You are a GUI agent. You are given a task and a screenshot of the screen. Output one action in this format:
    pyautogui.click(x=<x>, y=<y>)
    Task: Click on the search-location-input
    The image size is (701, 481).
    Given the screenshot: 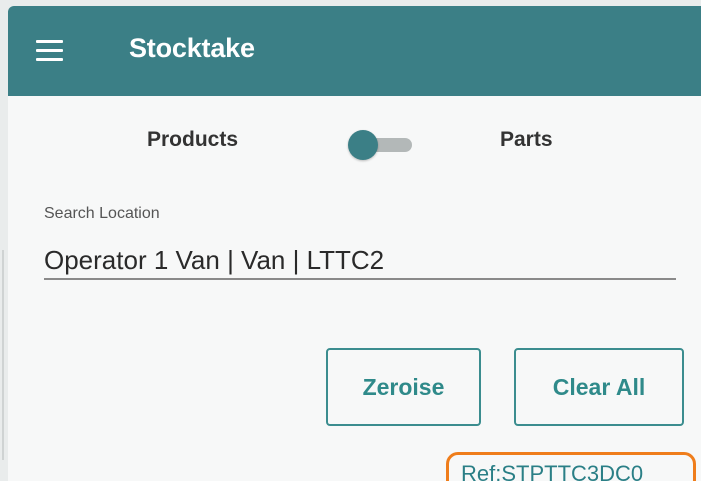 What is the action you would take?
    pyautogui.click(x=360, y=261)
    